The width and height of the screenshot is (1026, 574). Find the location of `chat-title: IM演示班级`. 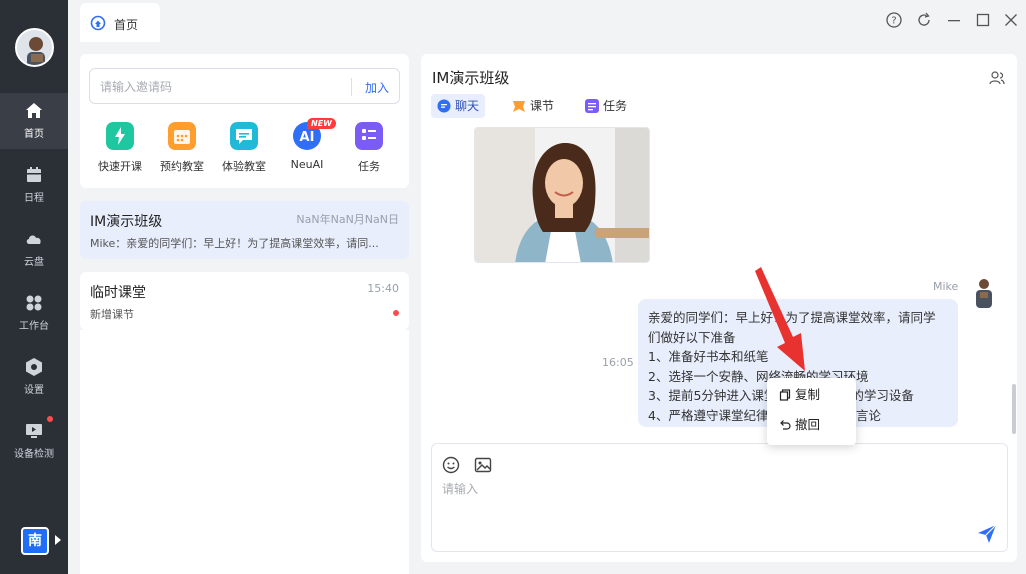

chat-title: IM演示班级 is located at coordinates (471, 78).